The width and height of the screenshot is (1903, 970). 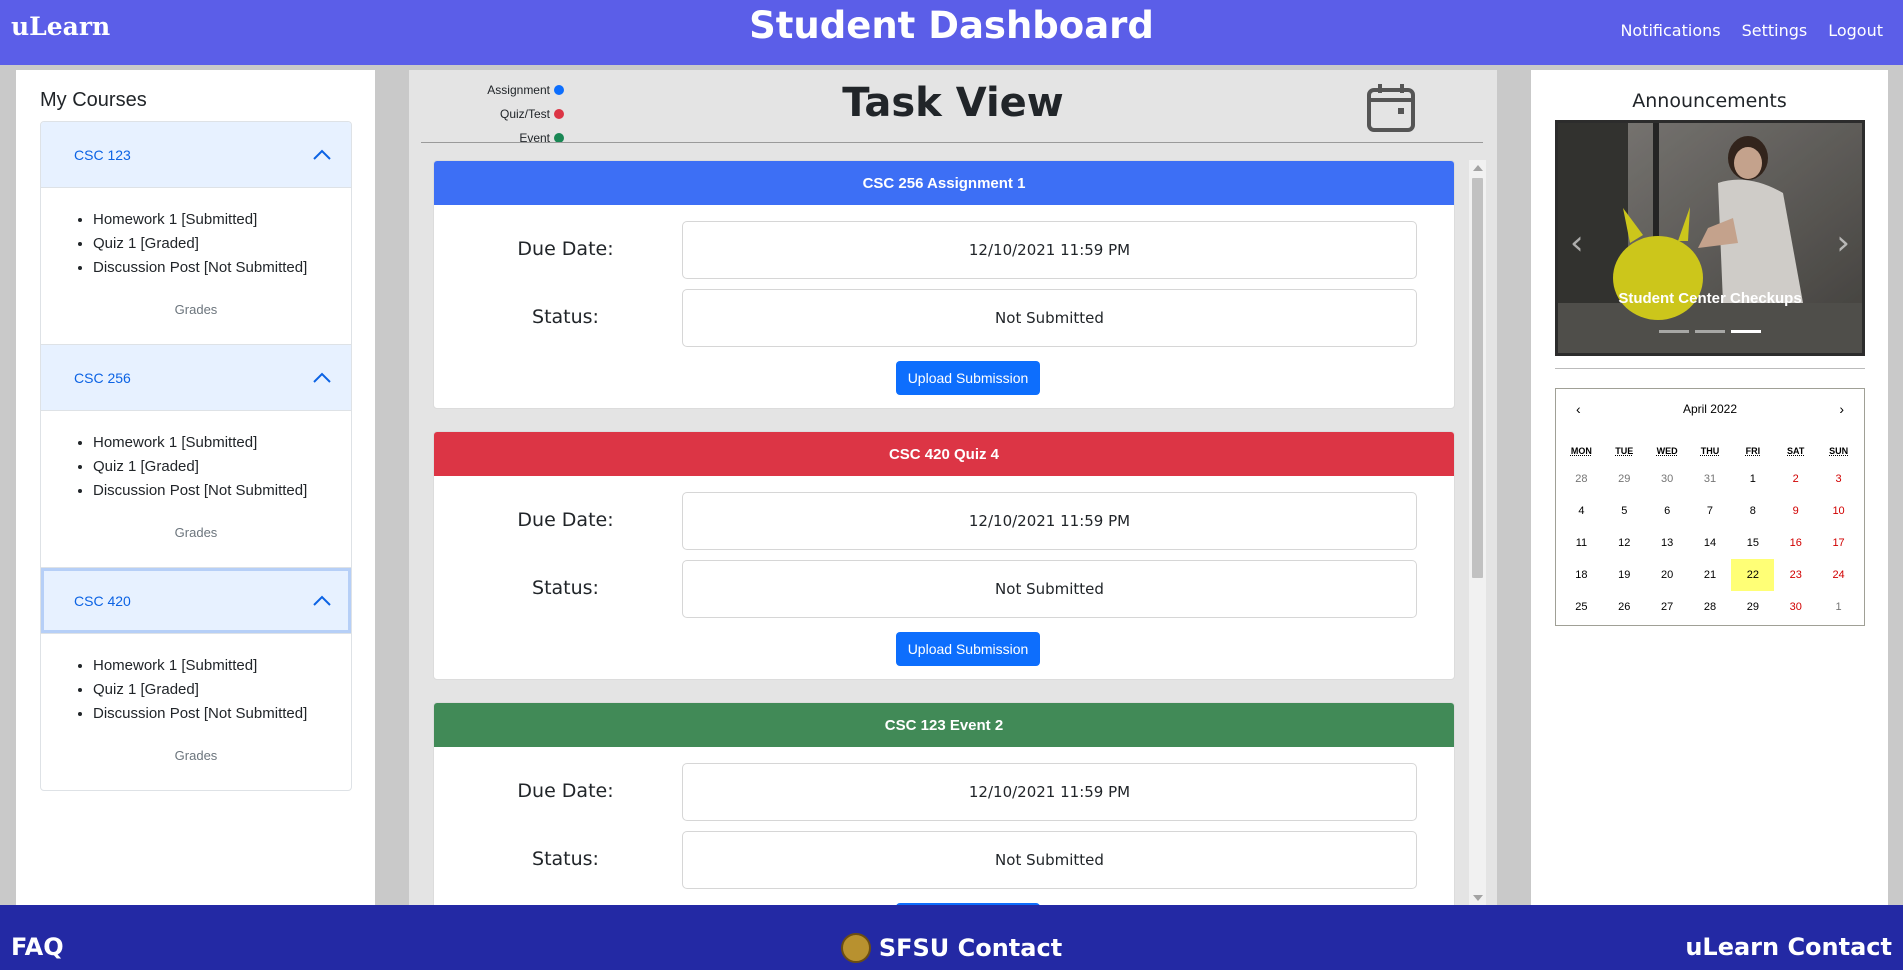 What do you see at coordinates (1577, 243) in the screenshot?
I see `chevron-left-icon: ‹` at bounding box center [1577, 243].